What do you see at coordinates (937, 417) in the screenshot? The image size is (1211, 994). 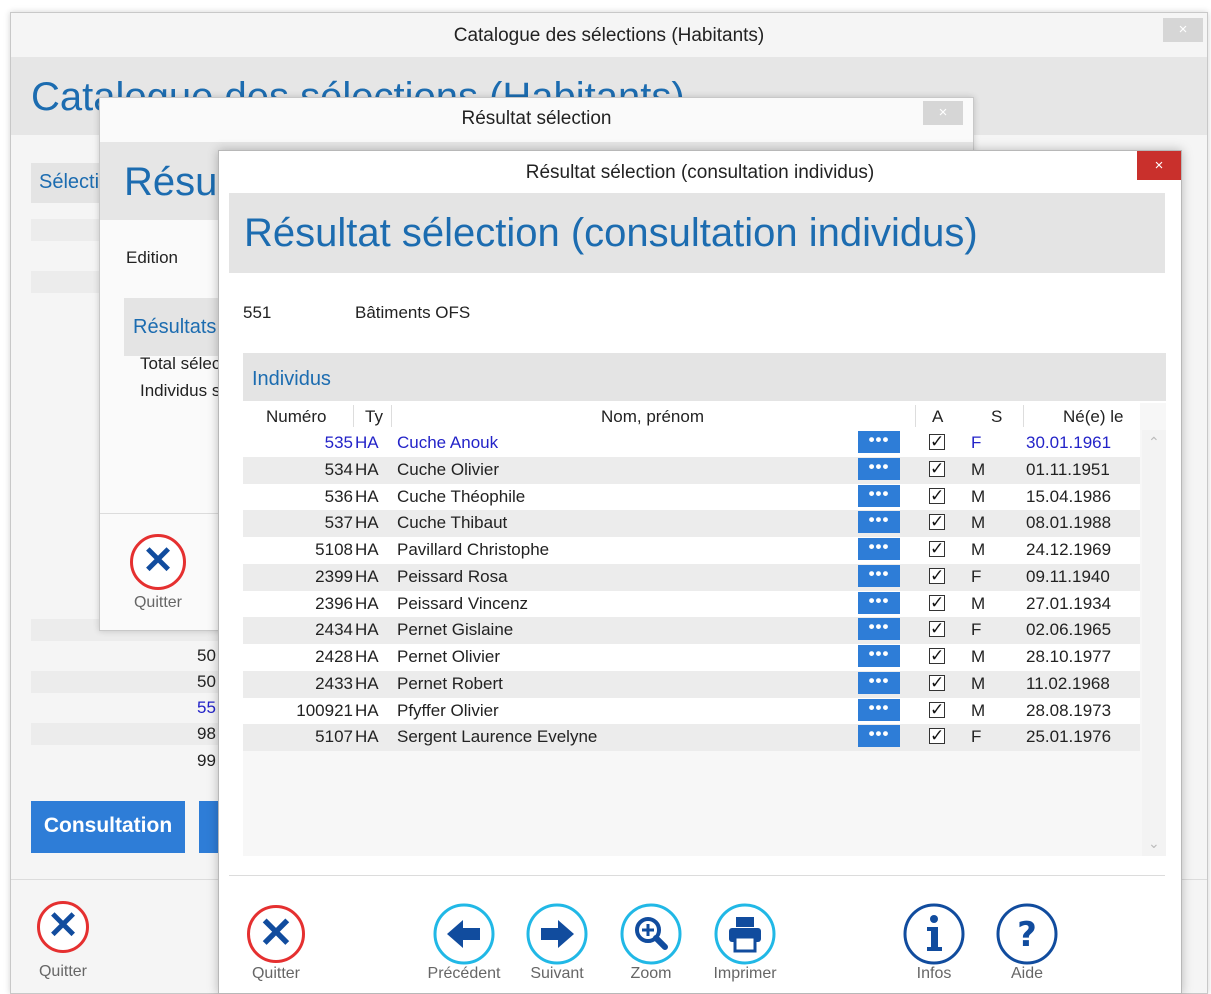 I see `col-a: A` at bounding box center [937, 417].